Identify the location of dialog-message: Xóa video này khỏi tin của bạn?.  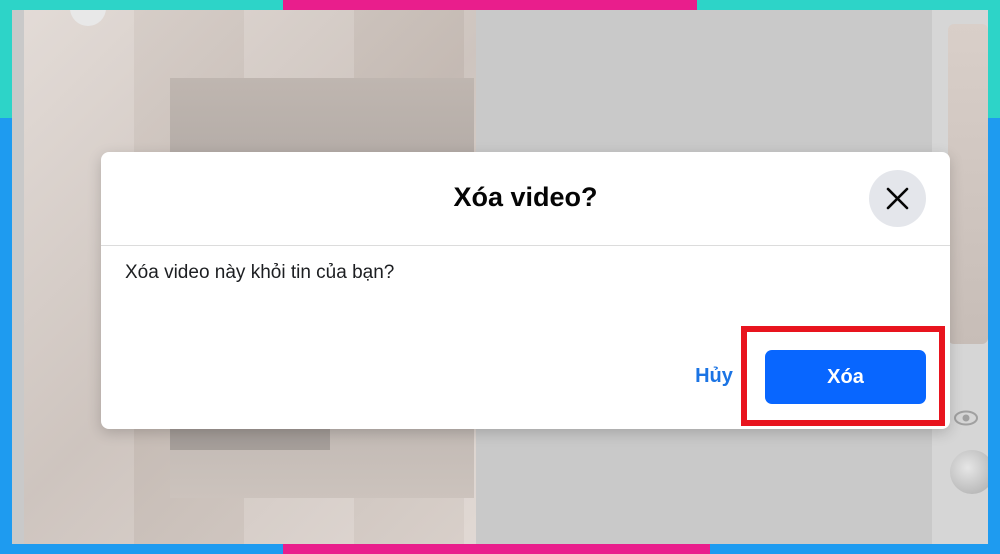
(260, 272).